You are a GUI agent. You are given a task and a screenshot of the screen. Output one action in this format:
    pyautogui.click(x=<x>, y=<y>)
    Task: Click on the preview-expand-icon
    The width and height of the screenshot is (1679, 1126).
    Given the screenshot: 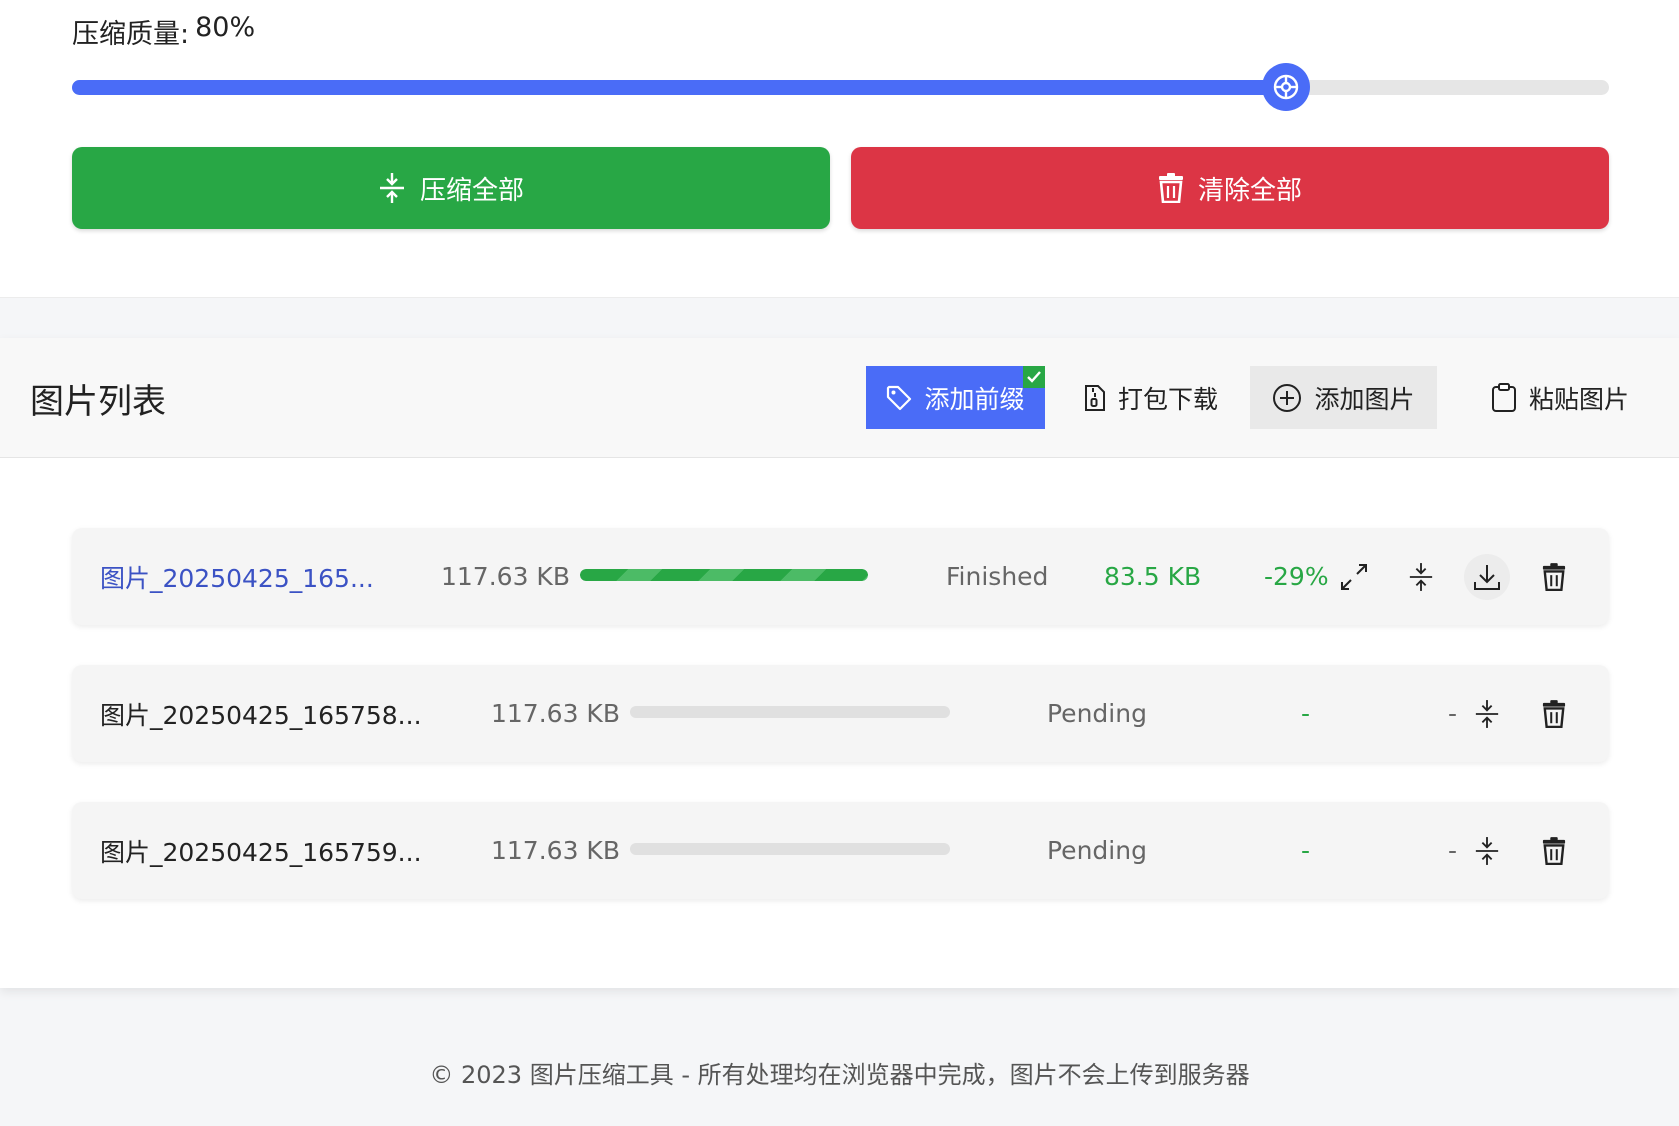 What is the action you would take?
    pyautogui.click(x=1354, y=576)
    